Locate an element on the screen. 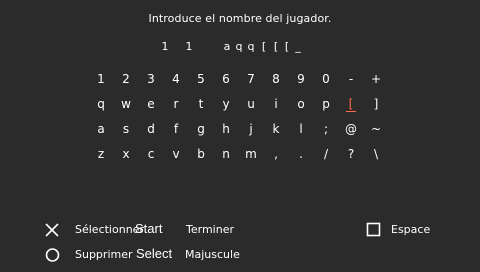 This screenshot has width=480, height=272. square-button-legend: Espace is located at coordinates (416, 231).